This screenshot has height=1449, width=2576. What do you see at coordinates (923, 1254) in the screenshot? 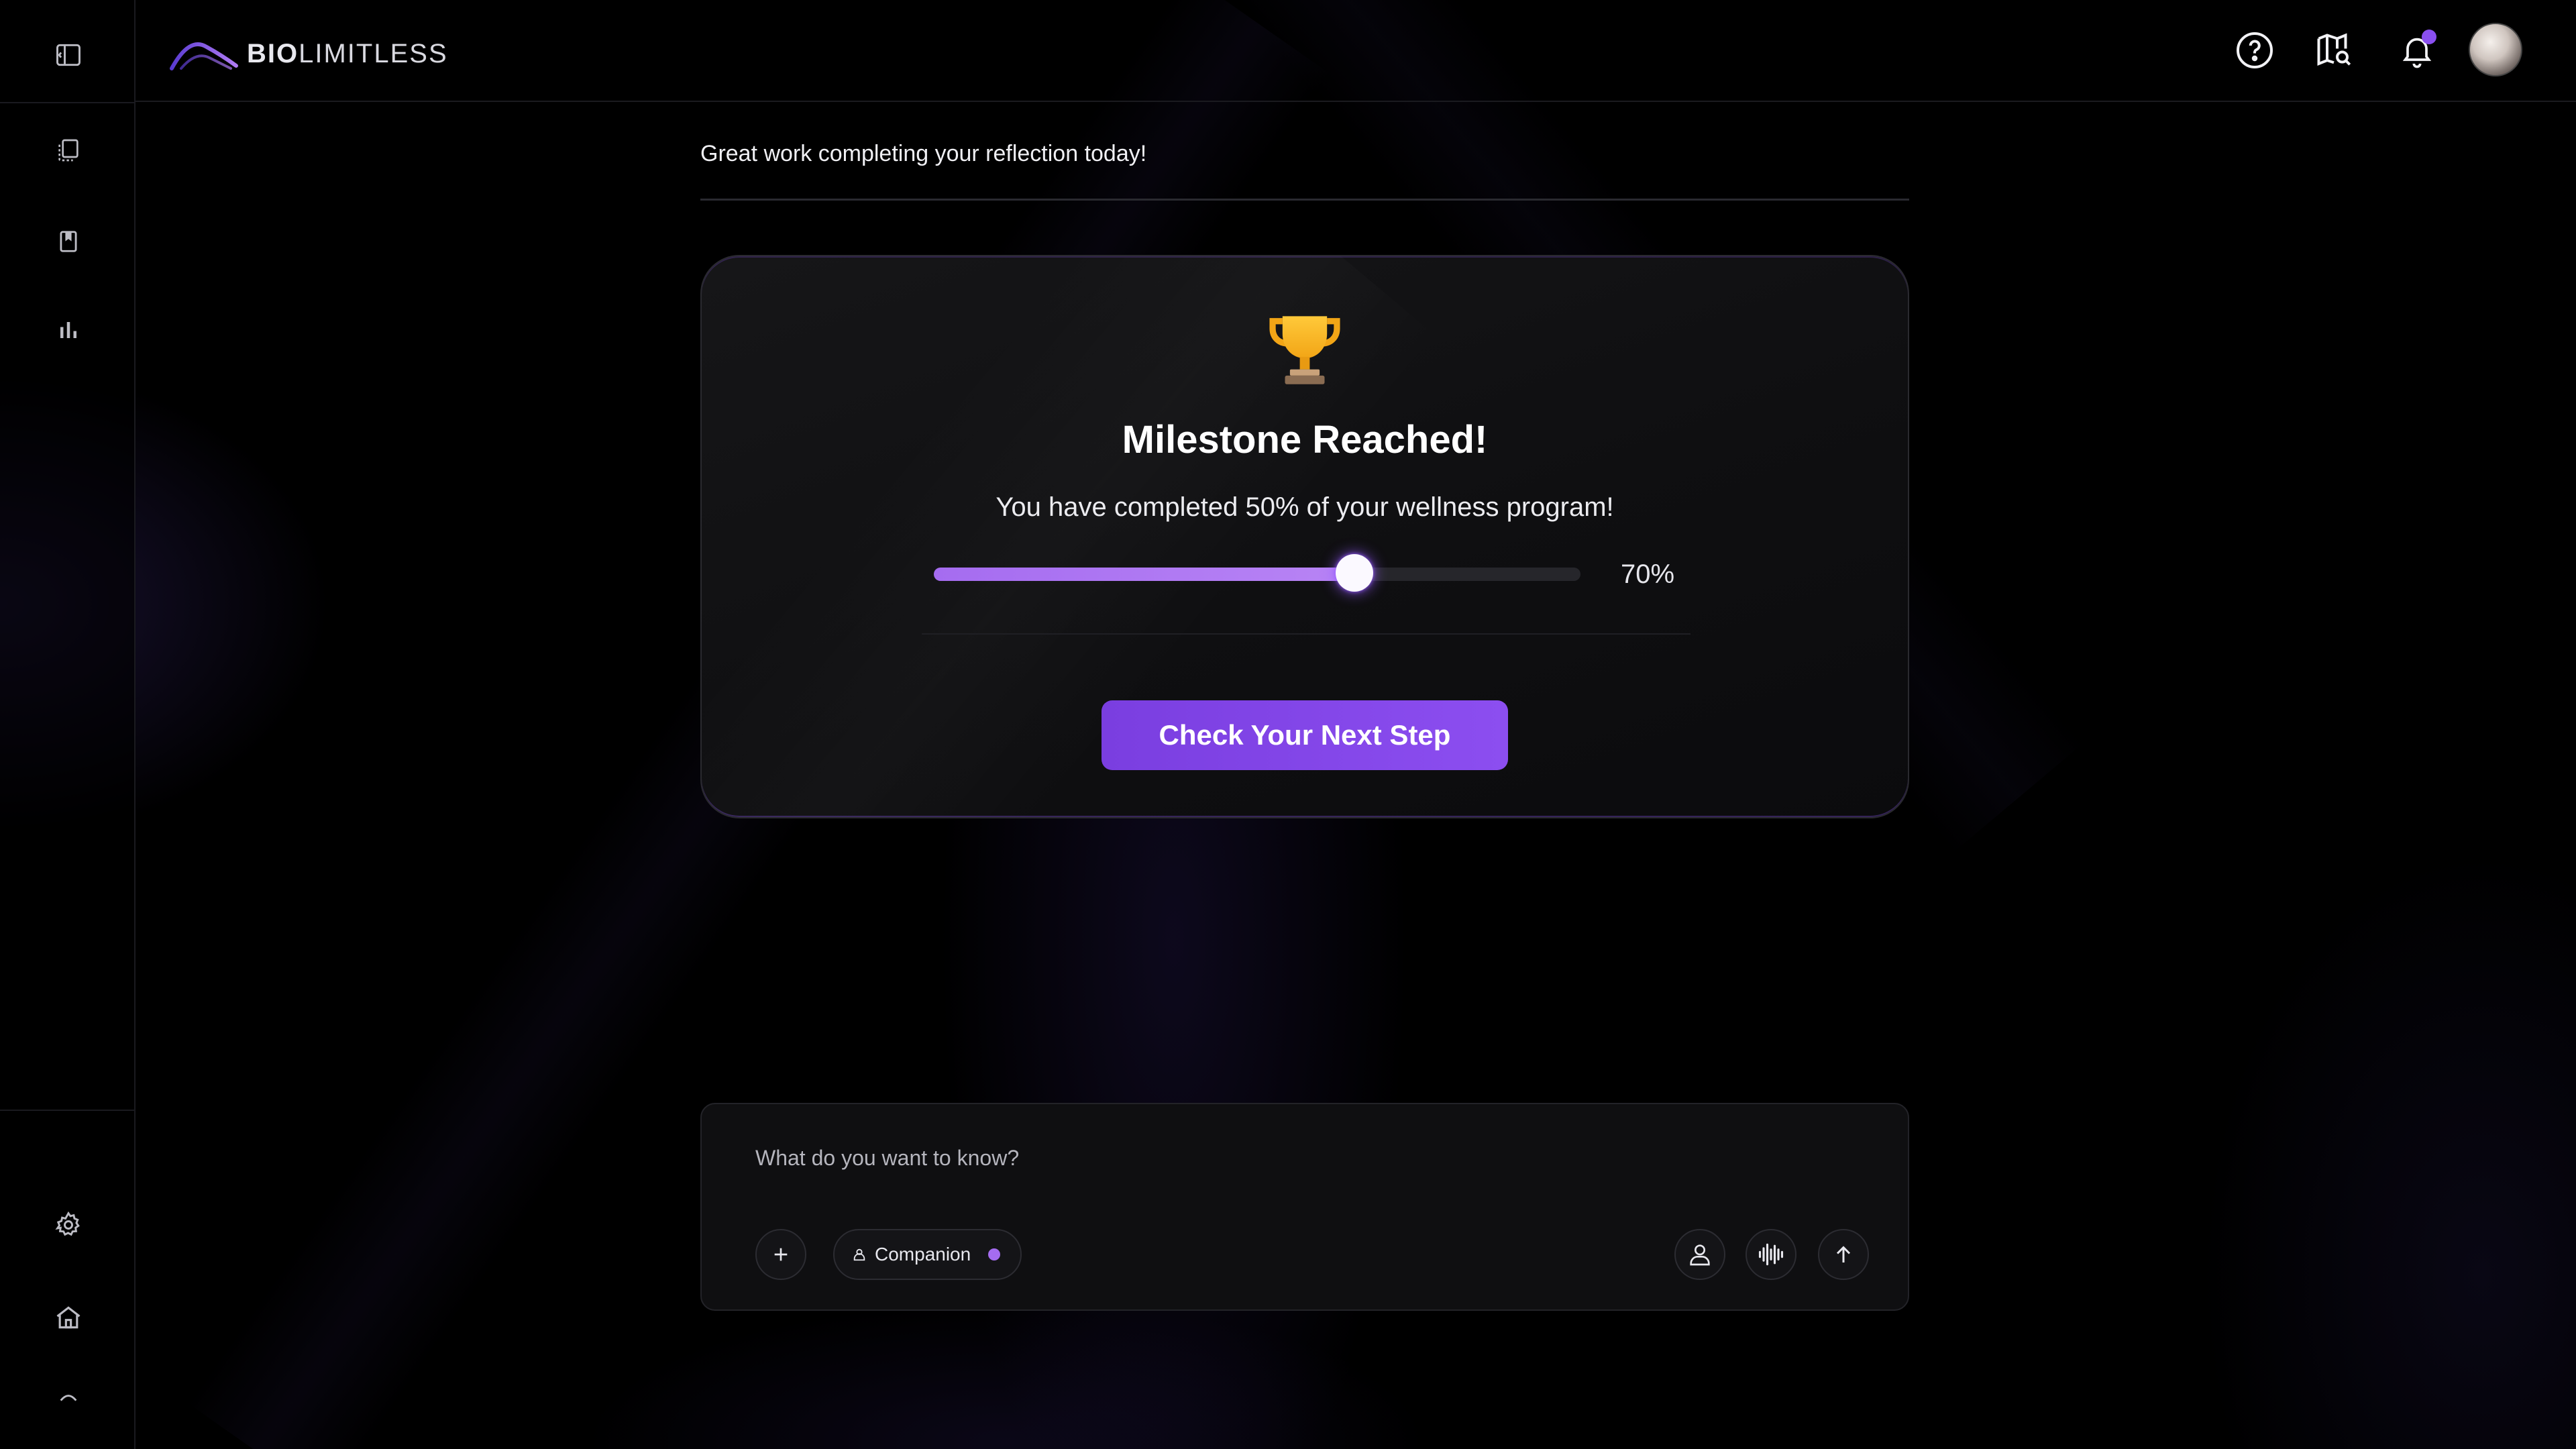
I see `companion-mode-label: Companion` at bounding box center [923, 1254].